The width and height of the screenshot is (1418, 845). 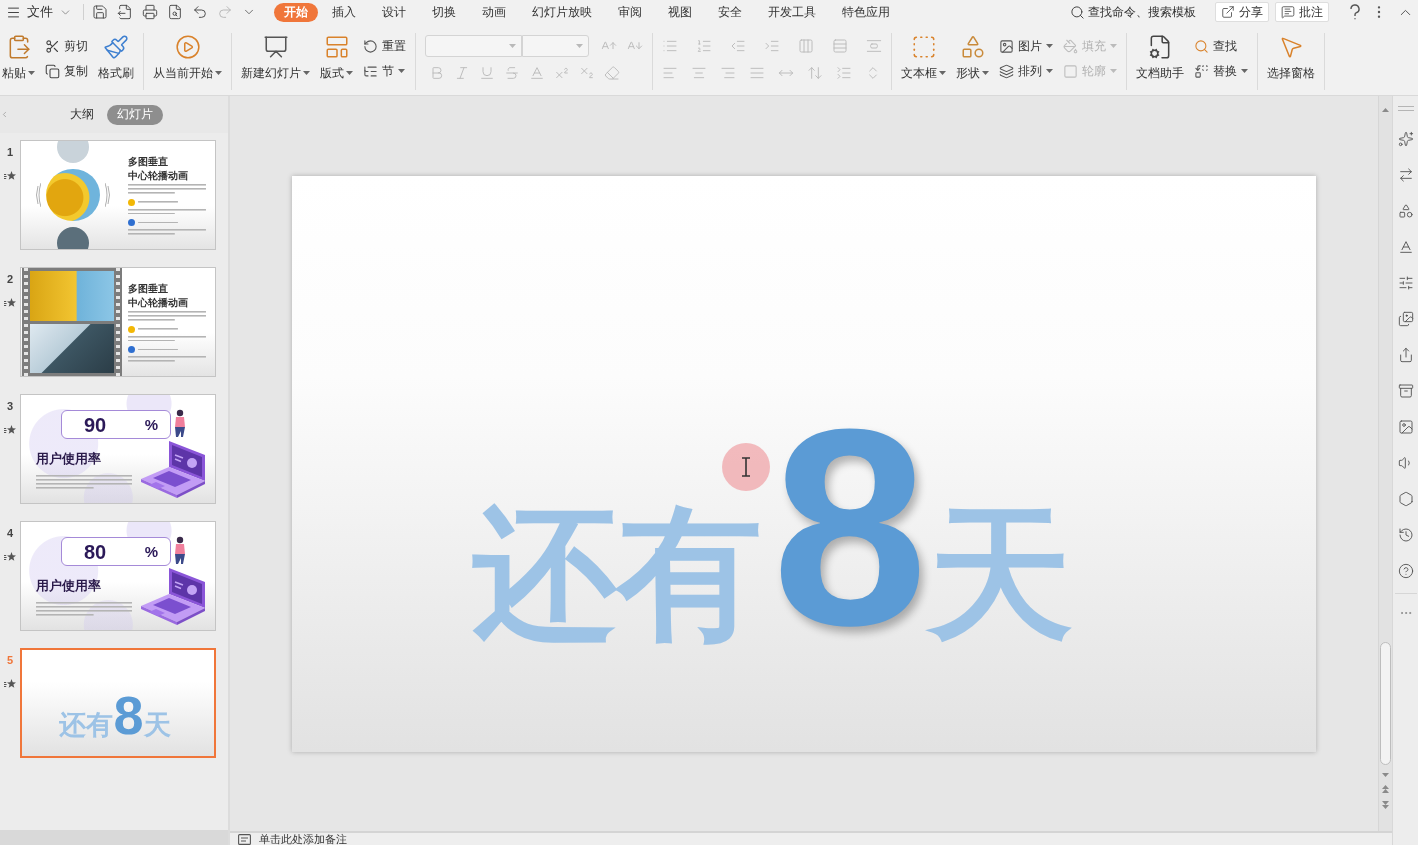 What do you see at coordinates (487, 73) in the screenshot?
I see `underline-icon` at bounding box center [487, 73].